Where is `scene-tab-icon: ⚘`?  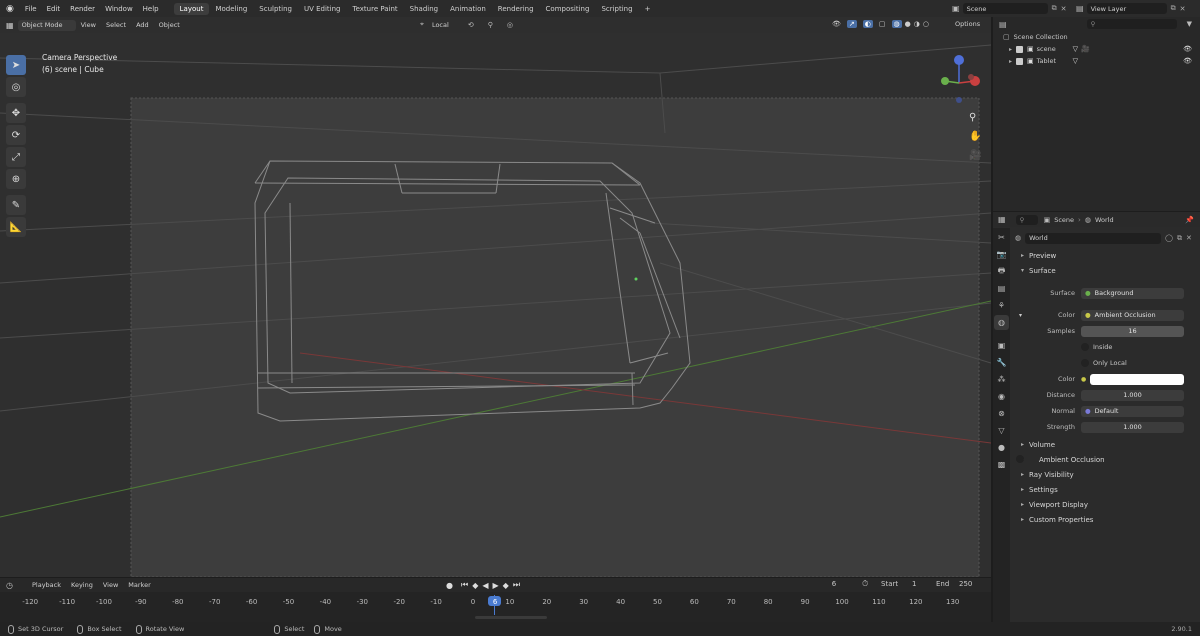
scene-tab-icon: ⚘ is located at coordinates (1001, 305).